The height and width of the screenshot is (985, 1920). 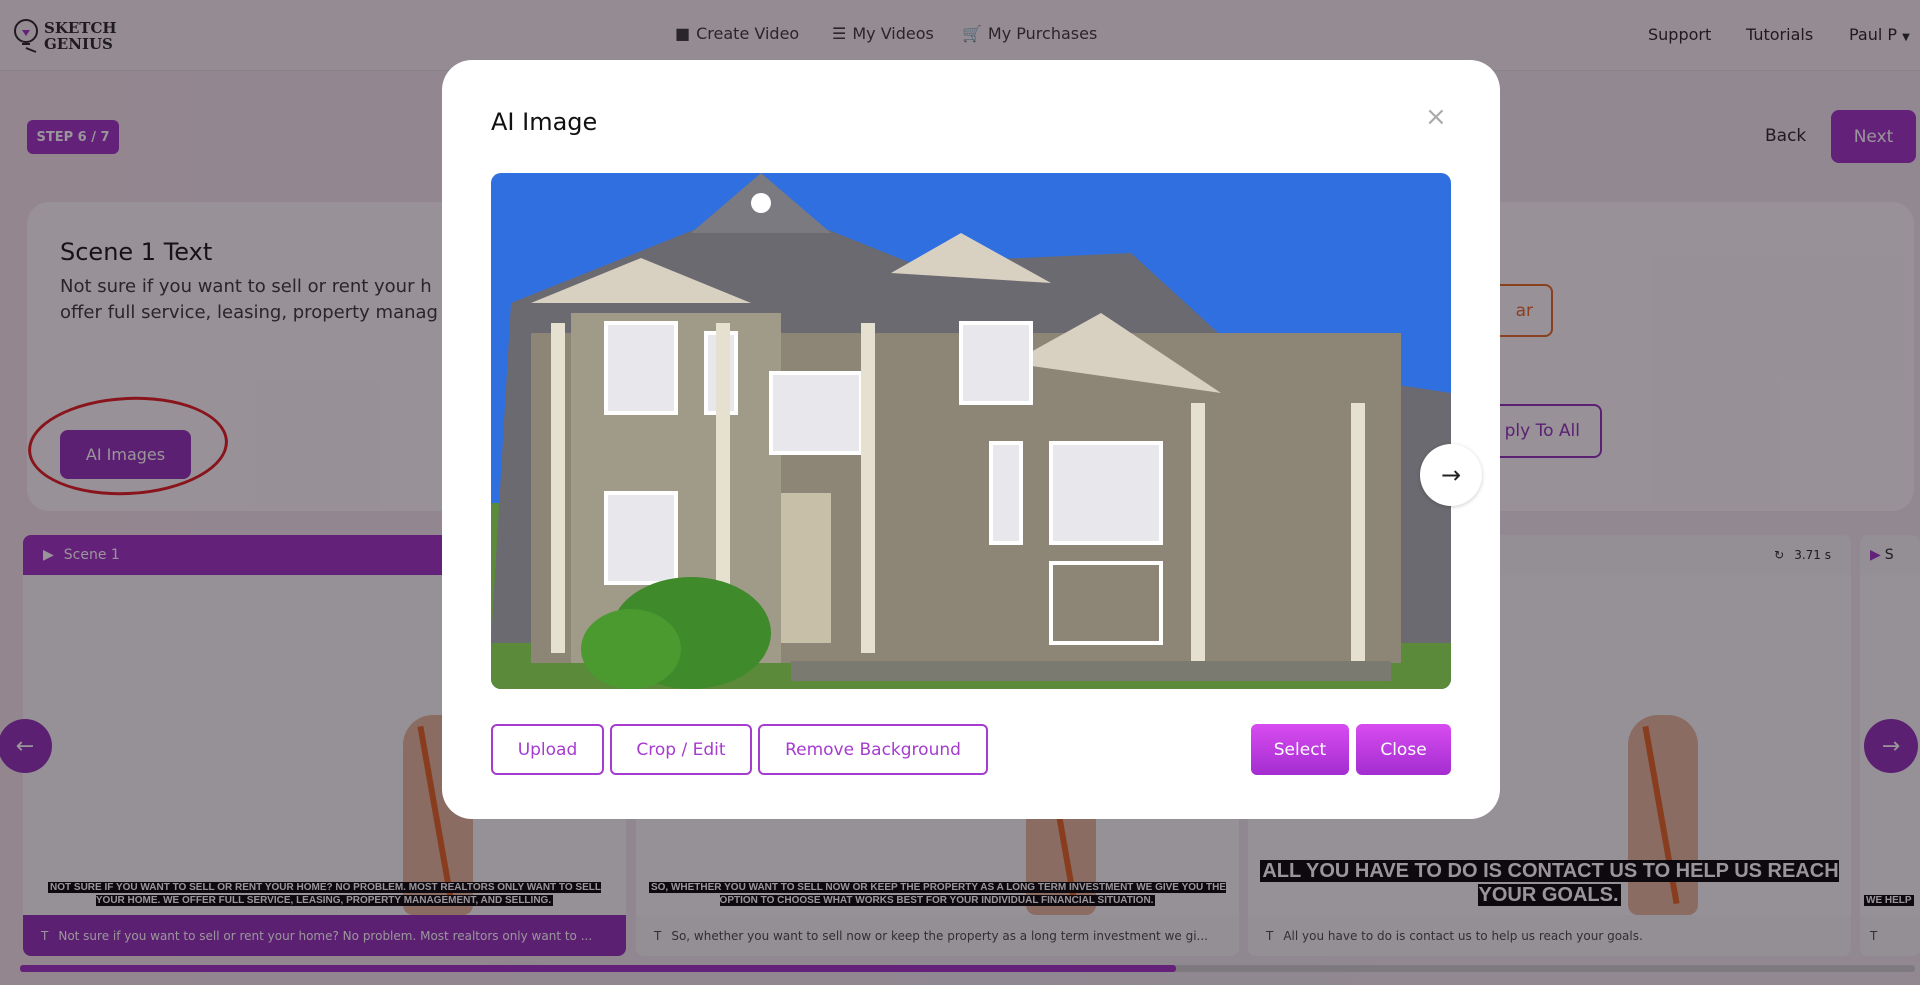 What do you see at coordinates (1436, 117) in the screenshot?
I see `close-icon: ×` at bounding box center [1436, 117].